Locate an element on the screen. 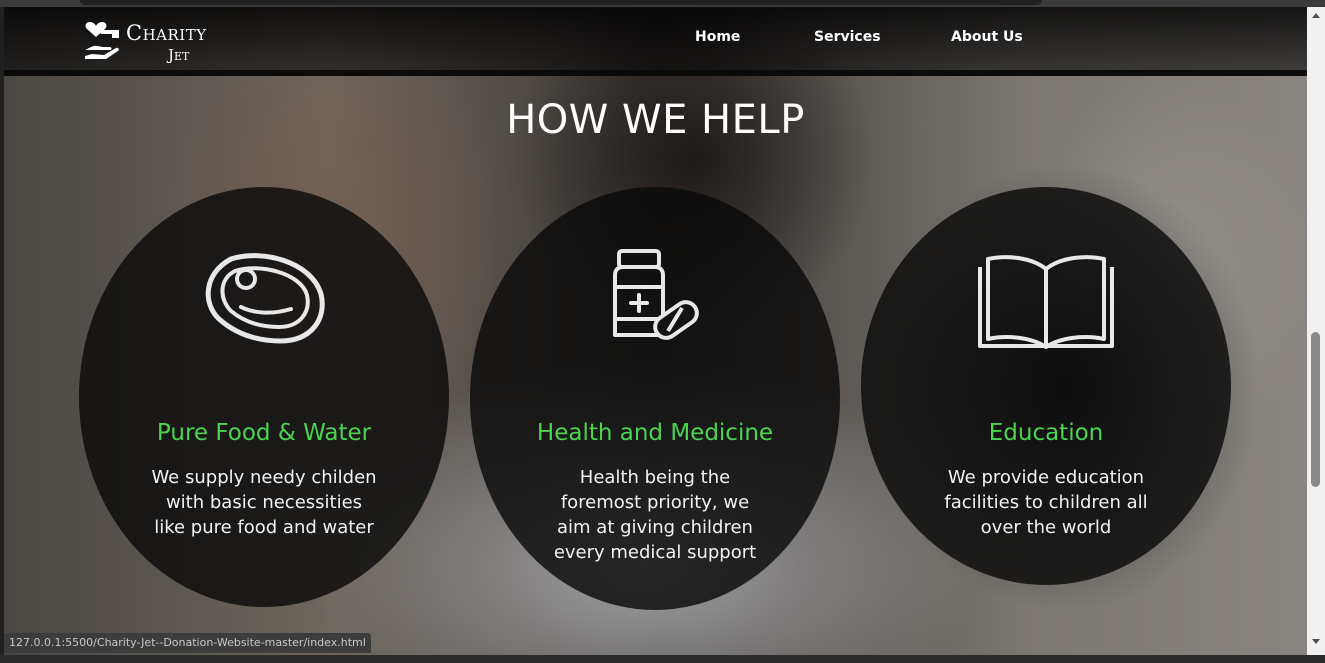 Image resolution: width=1325 pixels, height=663 pixels. card-desc-line: We supply needy childen is located at coordinates (264, 477).